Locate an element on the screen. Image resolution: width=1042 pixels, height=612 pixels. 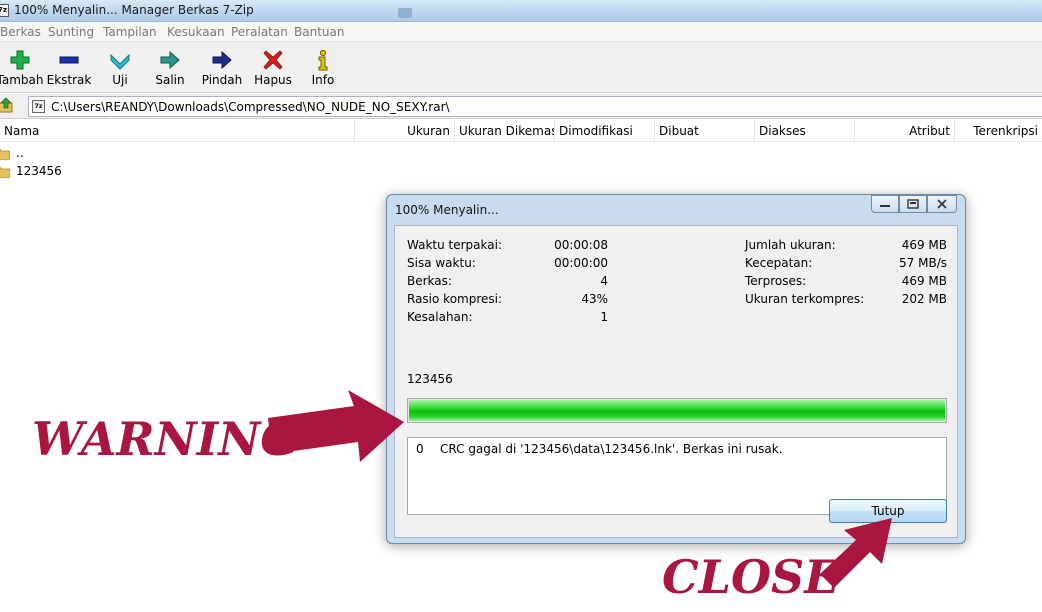
progress-bar is located at coordinates (677, 410).